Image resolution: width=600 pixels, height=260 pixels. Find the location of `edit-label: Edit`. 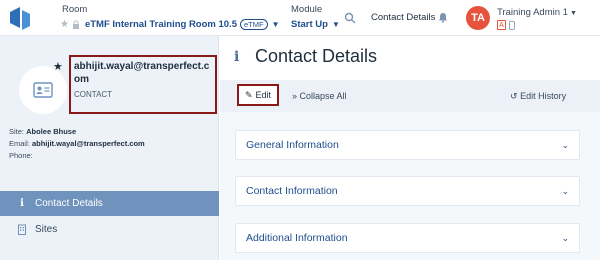

edit-label: Edit is located at coordinates (263, 95).